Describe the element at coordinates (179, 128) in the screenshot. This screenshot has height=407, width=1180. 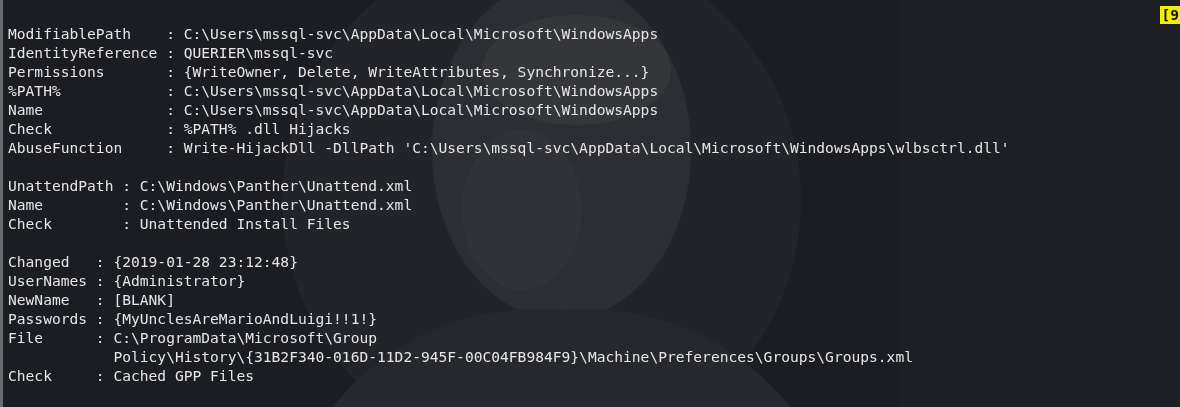
I see `terminal-line: Check : %PATH% .dll Hijacks` at that location.